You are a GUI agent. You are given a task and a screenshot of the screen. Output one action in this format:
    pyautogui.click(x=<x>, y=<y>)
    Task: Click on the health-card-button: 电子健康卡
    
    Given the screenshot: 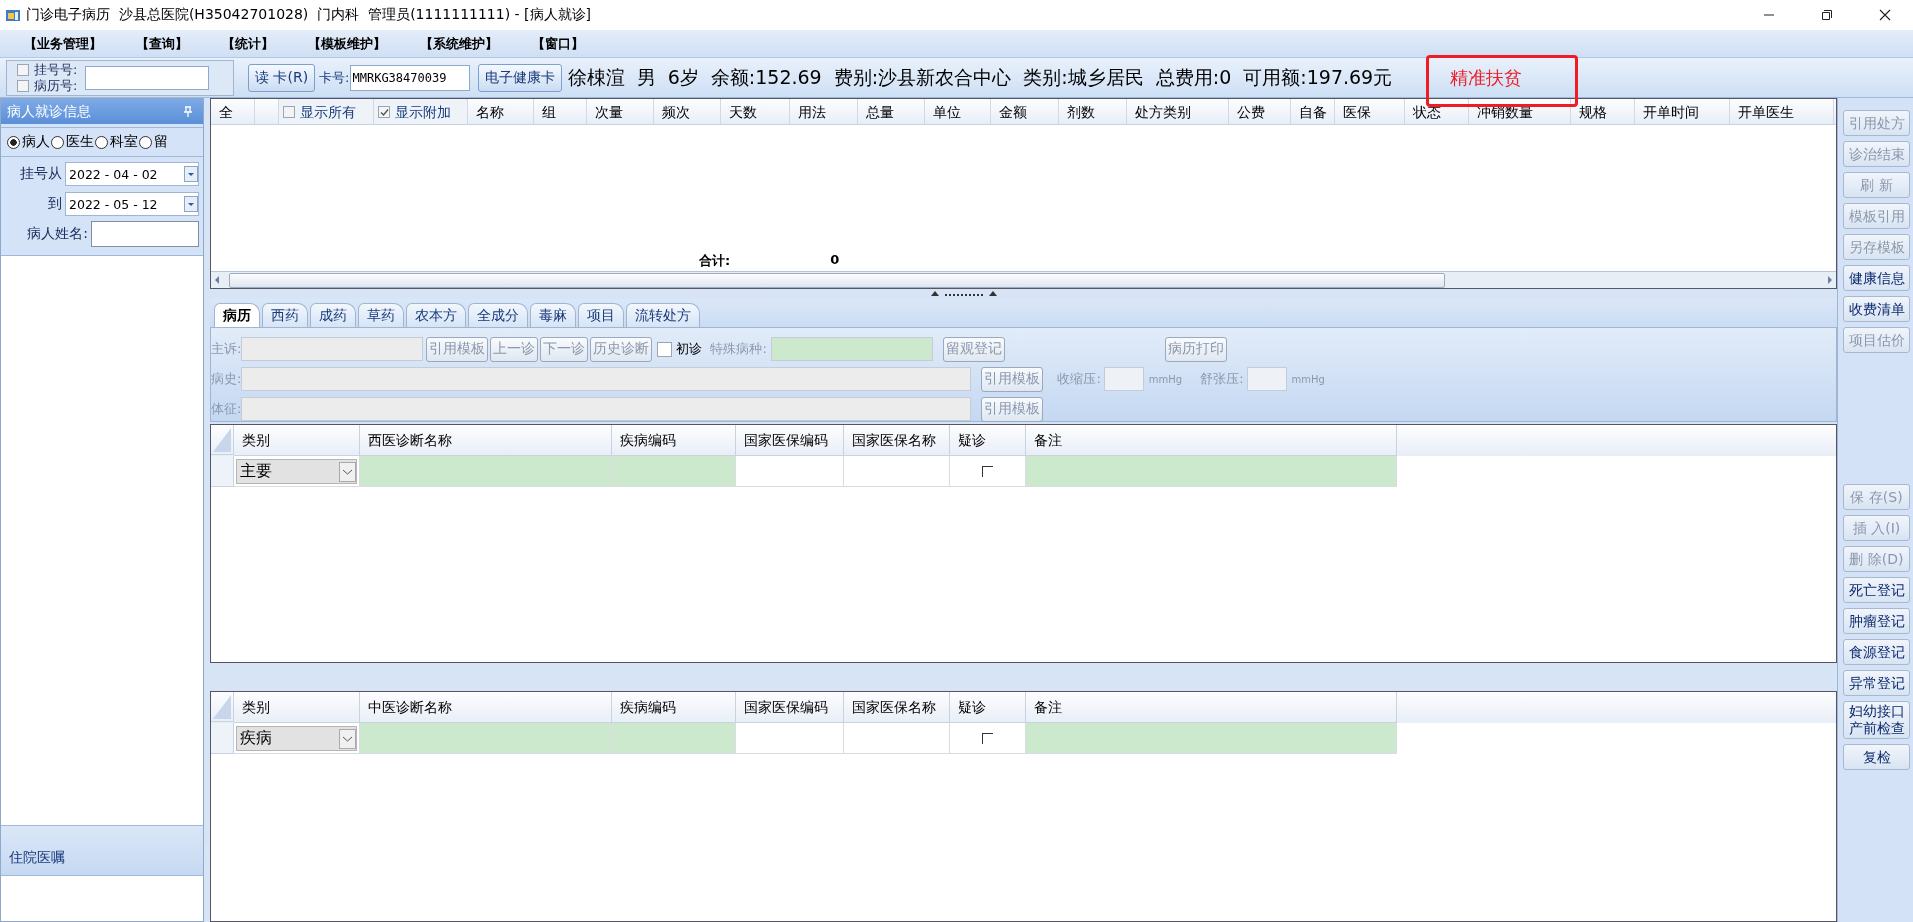 What is the action you would take?
    pyautogui.click(x=519, y=77)
    